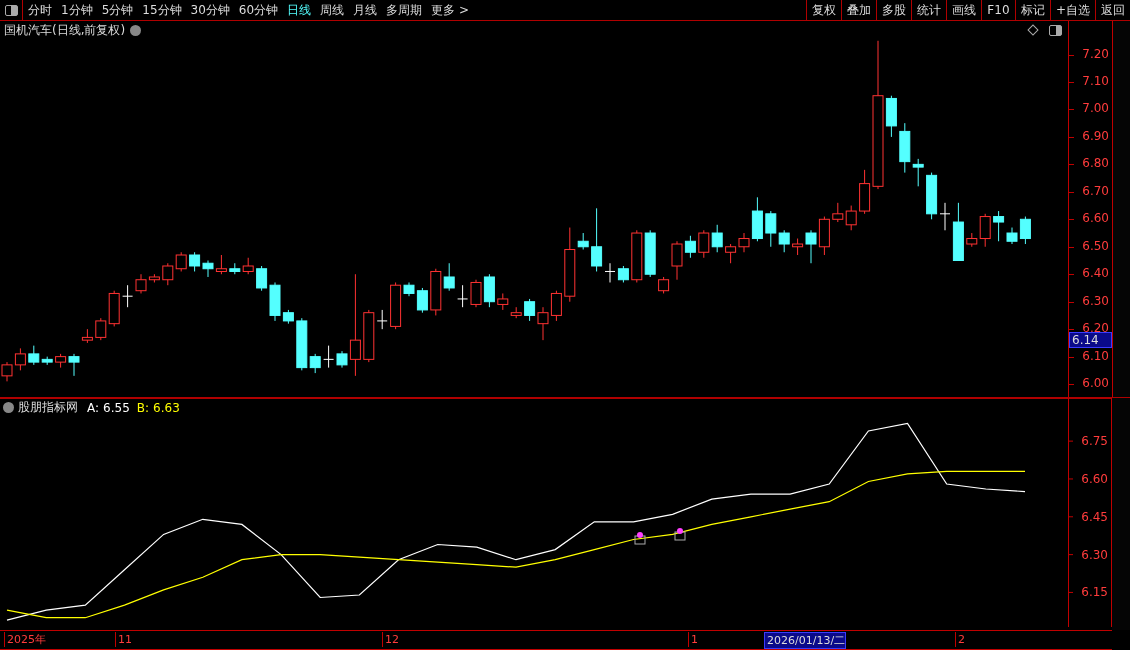  Describe the element at coordinates (48, 407) in the screenshot. I see `indicator-name: 股朋指标网` at that location.